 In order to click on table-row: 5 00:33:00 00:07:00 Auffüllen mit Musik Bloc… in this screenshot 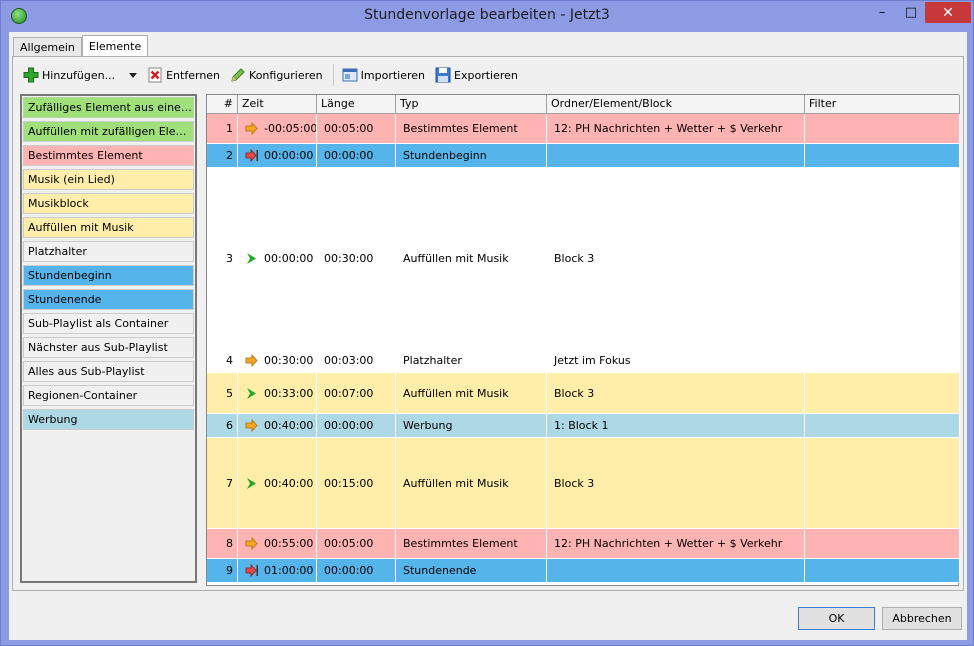, I will do `click(583, 393)`.